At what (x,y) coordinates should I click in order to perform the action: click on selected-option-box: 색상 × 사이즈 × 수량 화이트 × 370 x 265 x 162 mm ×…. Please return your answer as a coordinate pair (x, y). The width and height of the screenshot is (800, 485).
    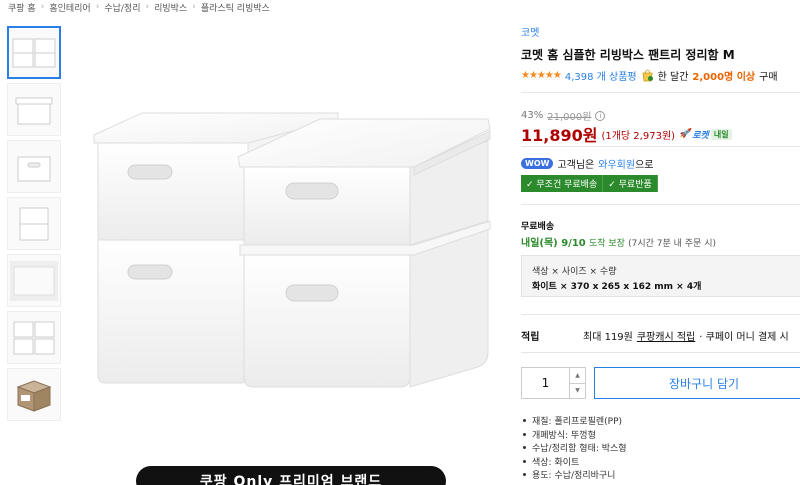
    Looking at the image, I should click on (660, 276).